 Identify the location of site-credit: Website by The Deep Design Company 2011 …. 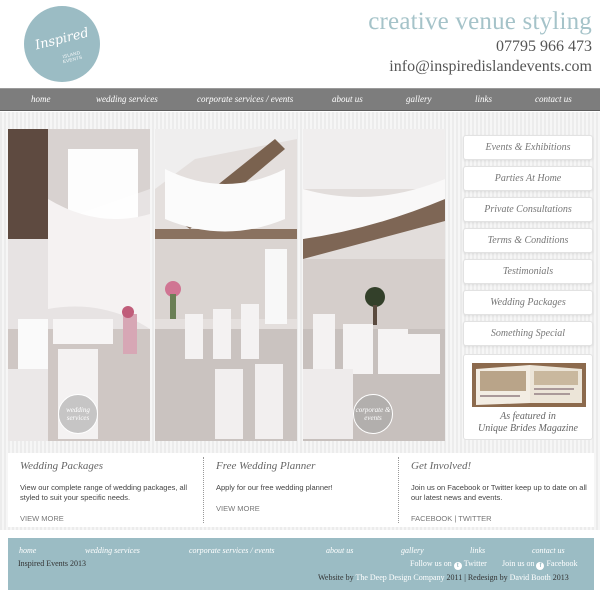
(443, 577).